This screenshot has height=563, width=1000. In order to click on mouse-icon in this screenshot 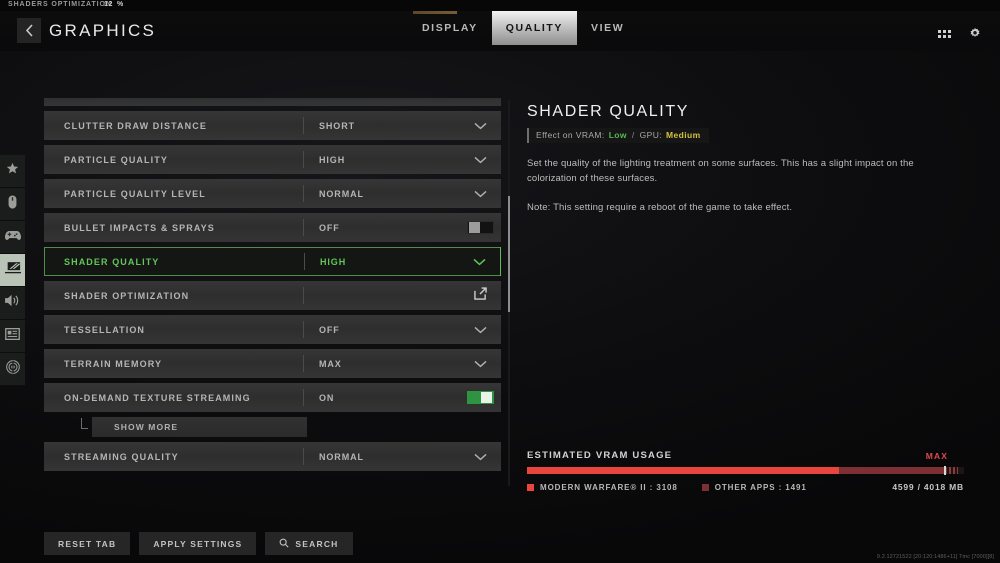, I will do `click(12, 204)`.